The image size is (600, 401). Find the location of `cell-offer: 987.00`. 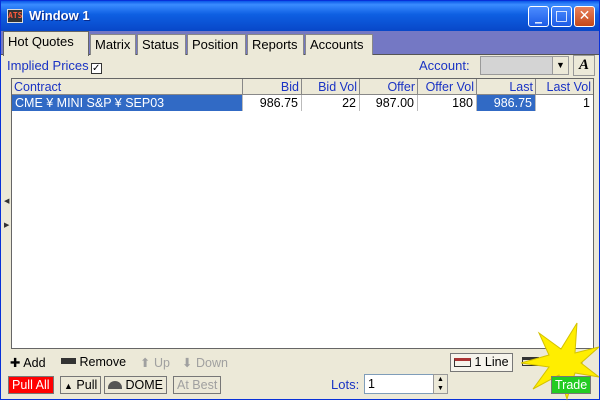

cell-offer: 987.00 is located at coordinates (389, 103).